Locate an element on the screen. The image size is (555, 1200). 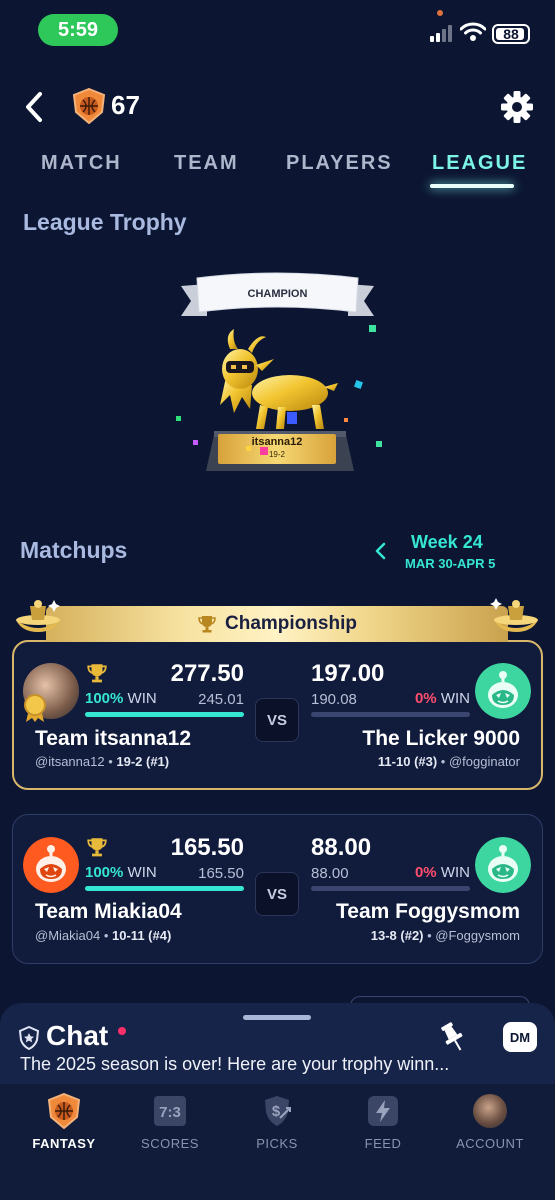
team-record: 13-8 (#2) is located at coordinates (397, 935).